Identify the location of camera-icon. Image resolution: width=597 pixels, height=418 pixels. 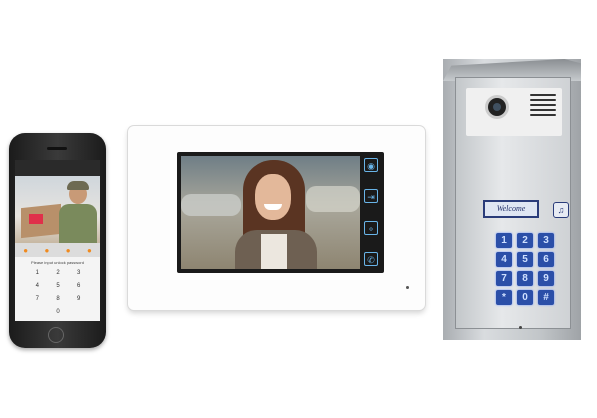
(497, 107).